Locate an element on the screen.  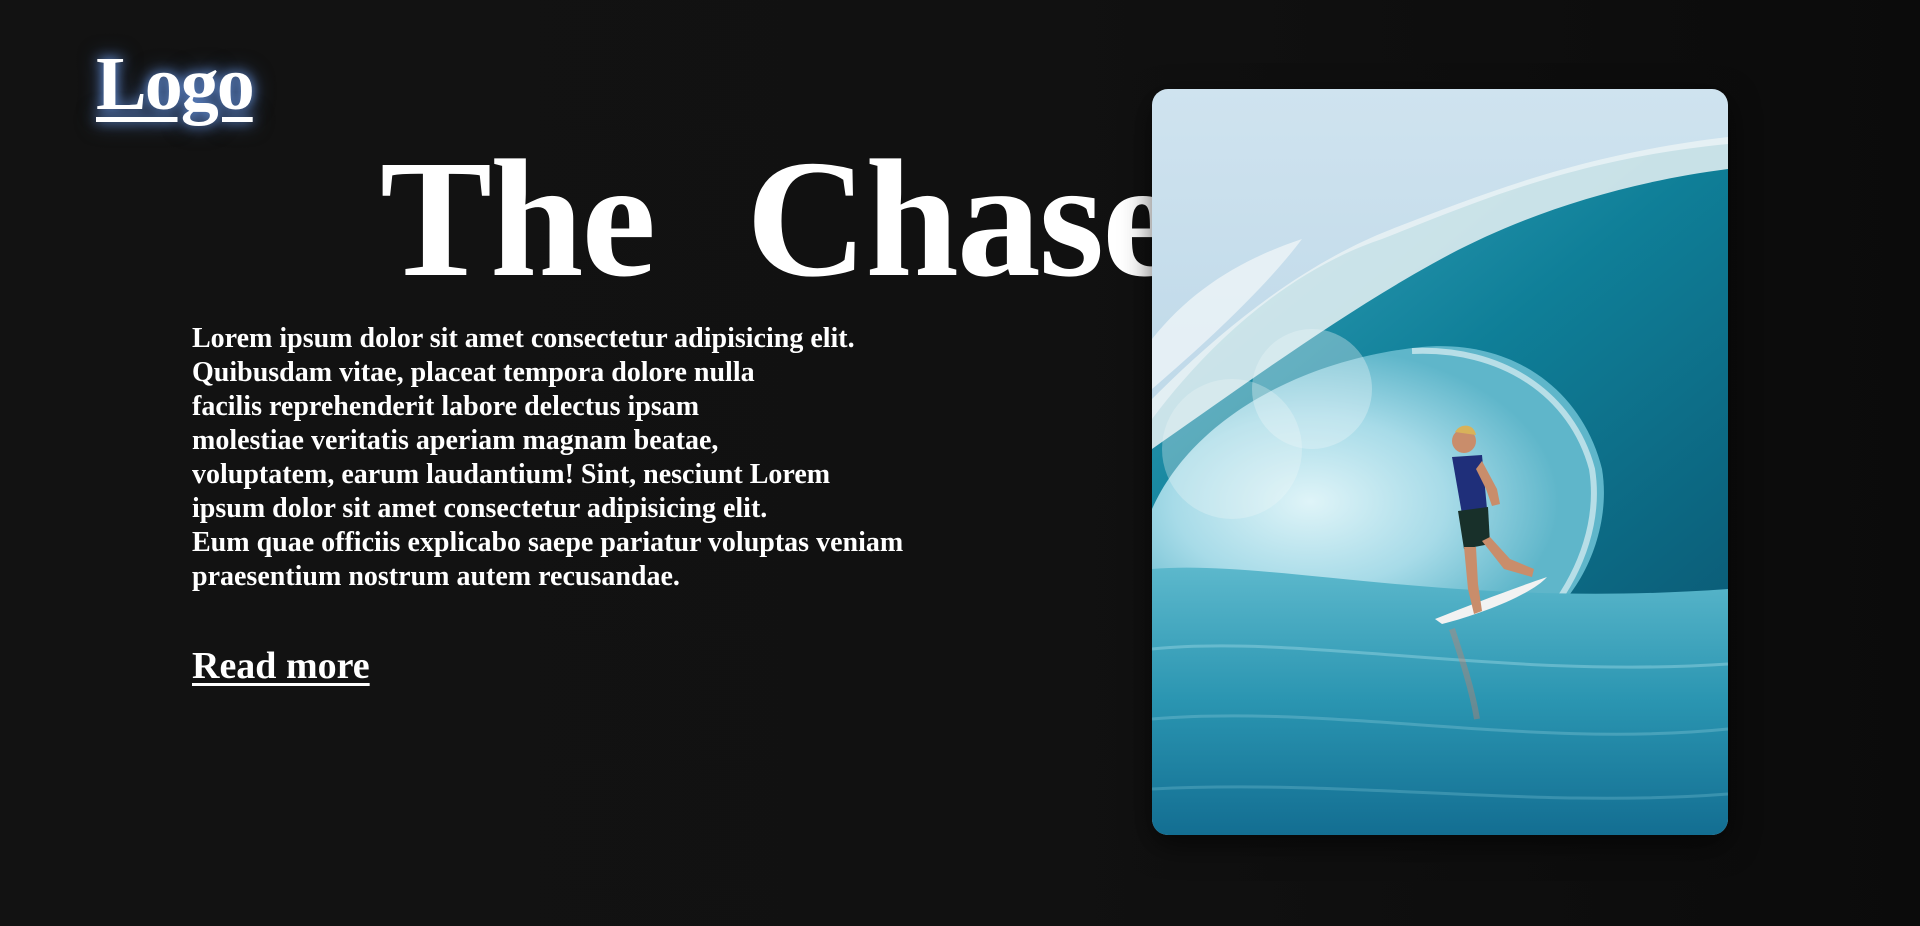
logo: Logo is located at coordinates (175, 84).